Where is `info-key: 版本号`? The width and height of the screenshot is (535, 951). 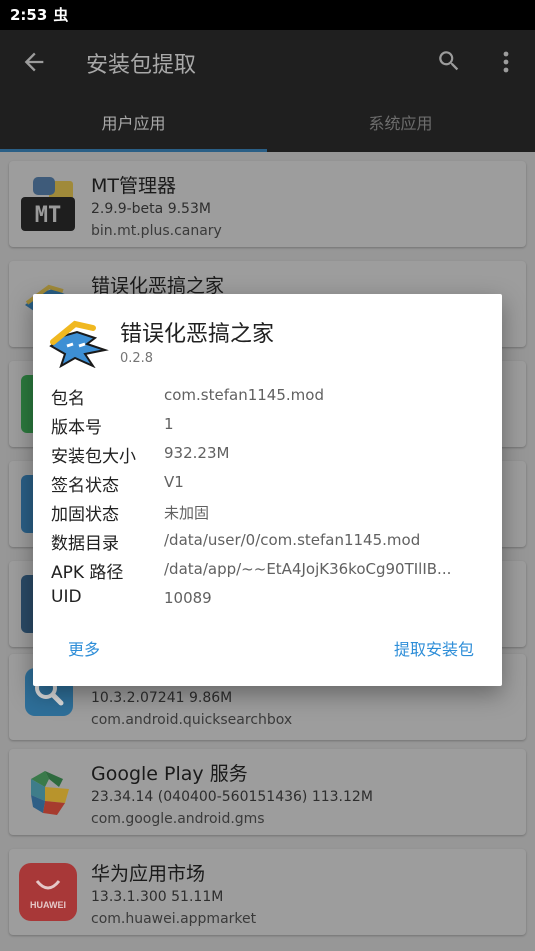
info-key: 版本号 is located at coordinates (76, 428).